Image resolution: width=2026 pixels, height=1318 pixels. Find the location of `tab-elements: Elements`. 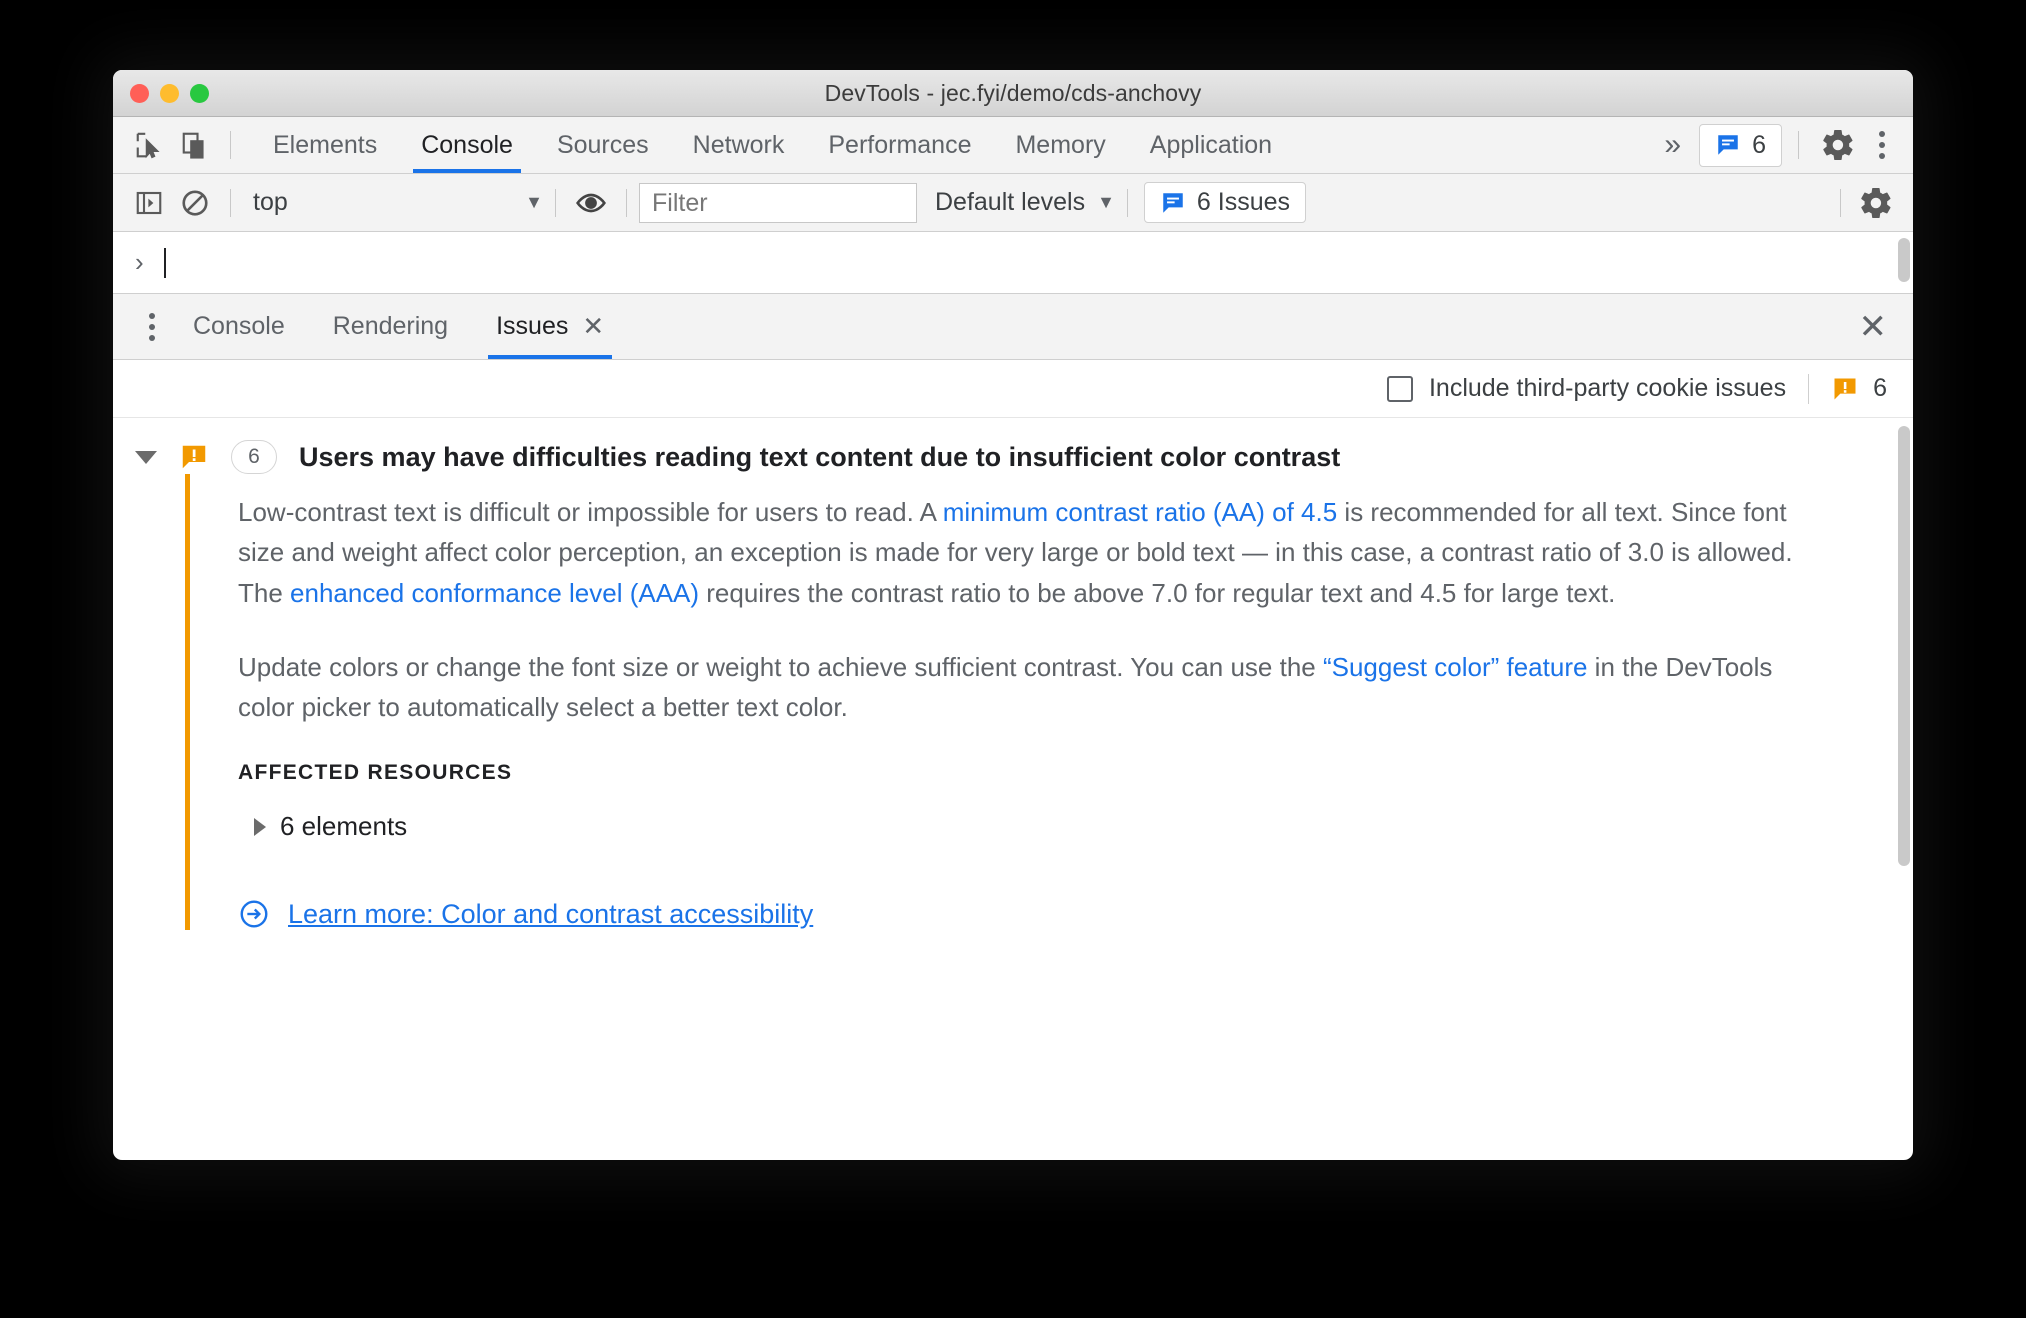

tab-elements: Elements is located at coordinates (325, 145).